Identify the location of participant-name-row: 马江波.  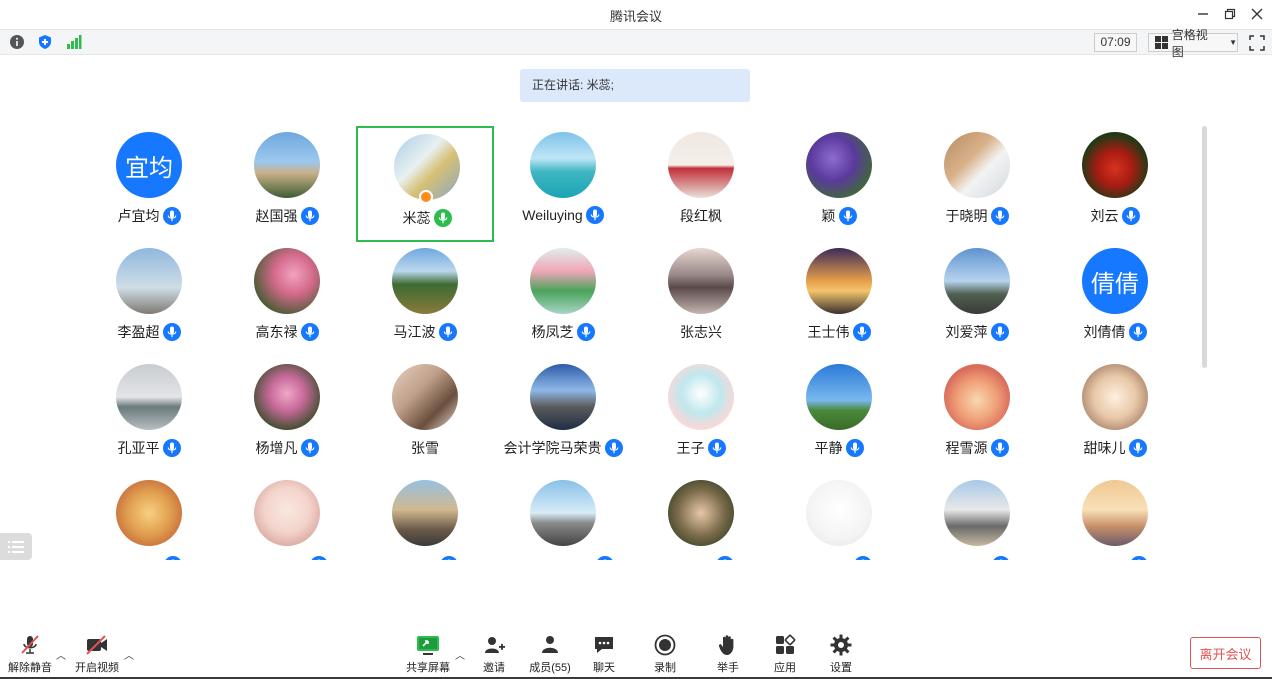
(425, 332).